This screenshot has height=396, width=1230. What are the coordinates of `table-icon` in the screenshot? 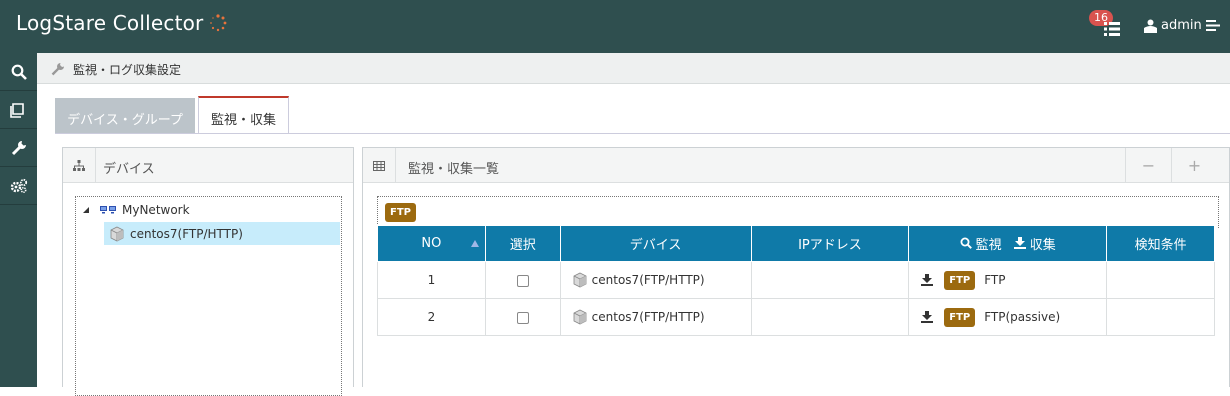 It's located at (379, 165).